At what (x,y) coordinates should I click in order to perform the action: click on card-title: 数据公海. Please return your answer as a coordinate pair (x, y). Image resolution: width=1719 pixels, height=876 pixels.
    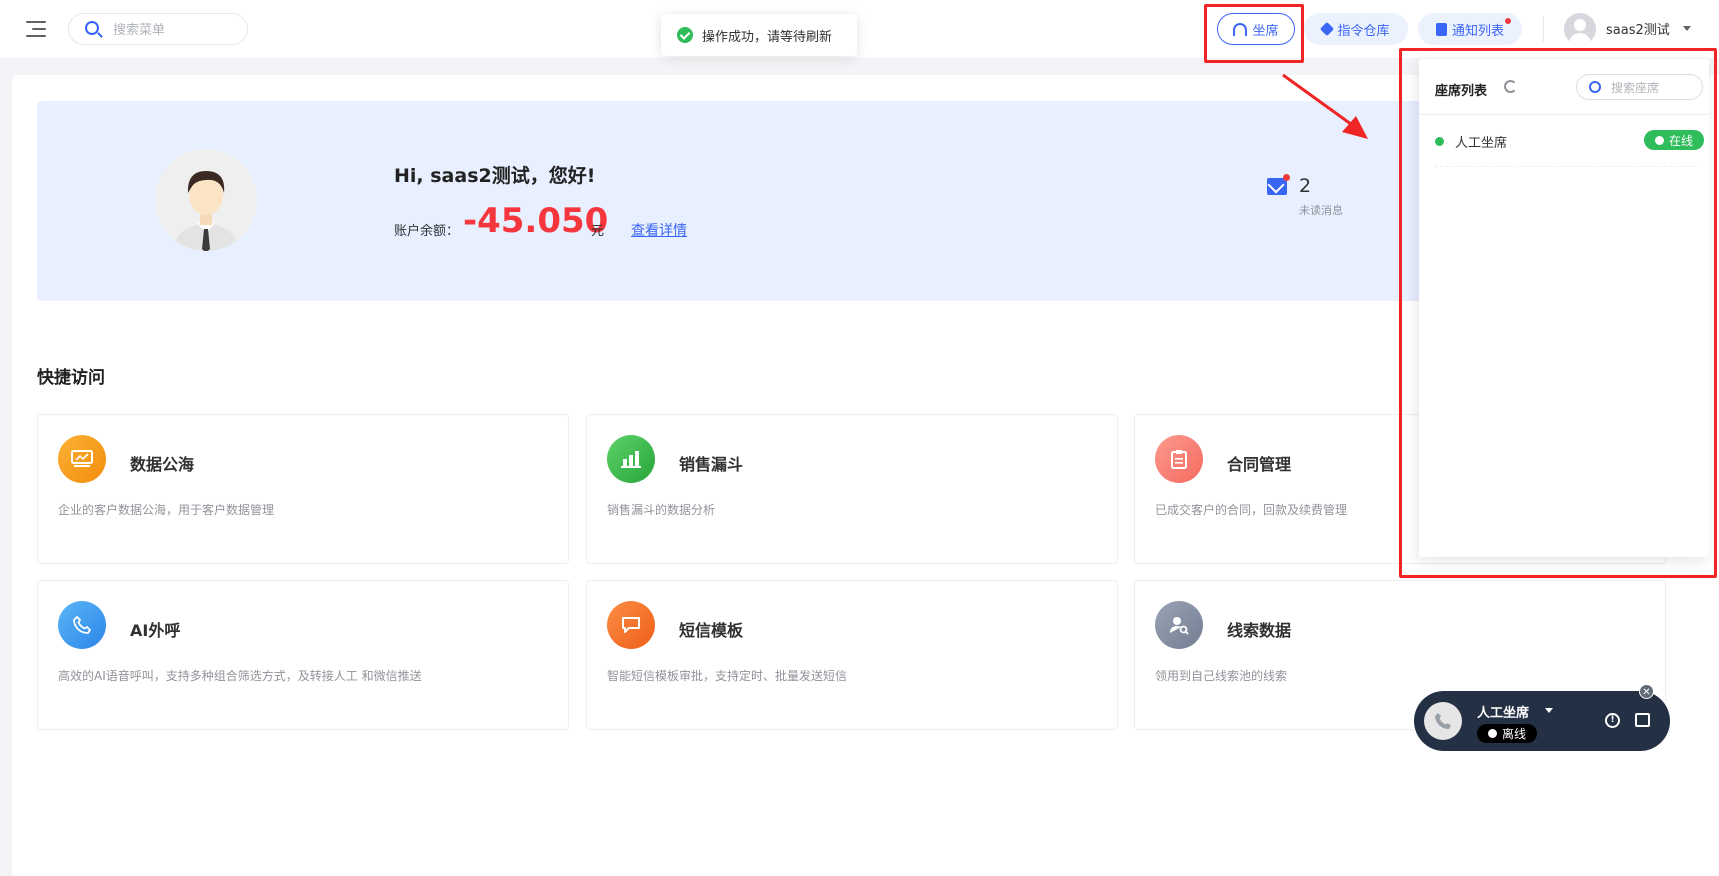
    Looking at the image, I should click on (162, 464).